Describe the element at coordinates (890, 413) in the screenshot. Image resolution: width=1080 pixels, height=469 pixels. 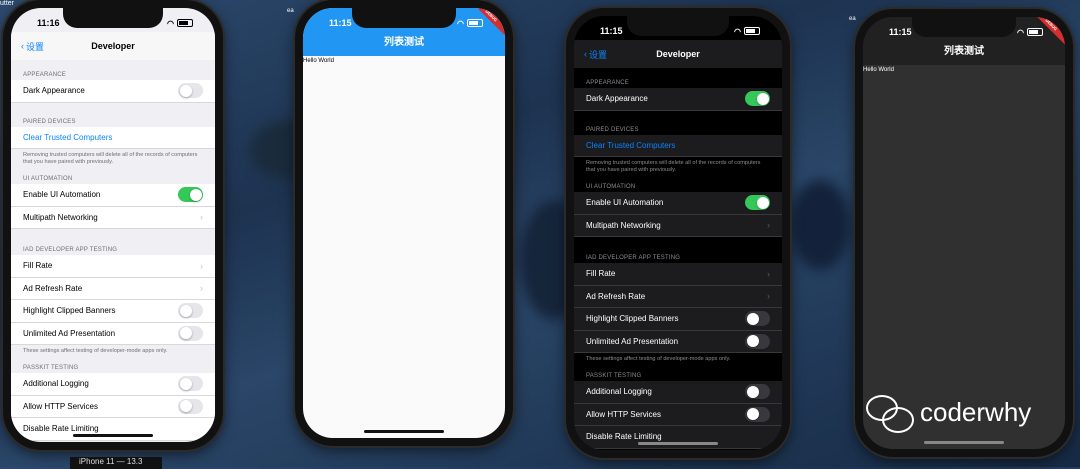
I see `wechat-icon` at that location.